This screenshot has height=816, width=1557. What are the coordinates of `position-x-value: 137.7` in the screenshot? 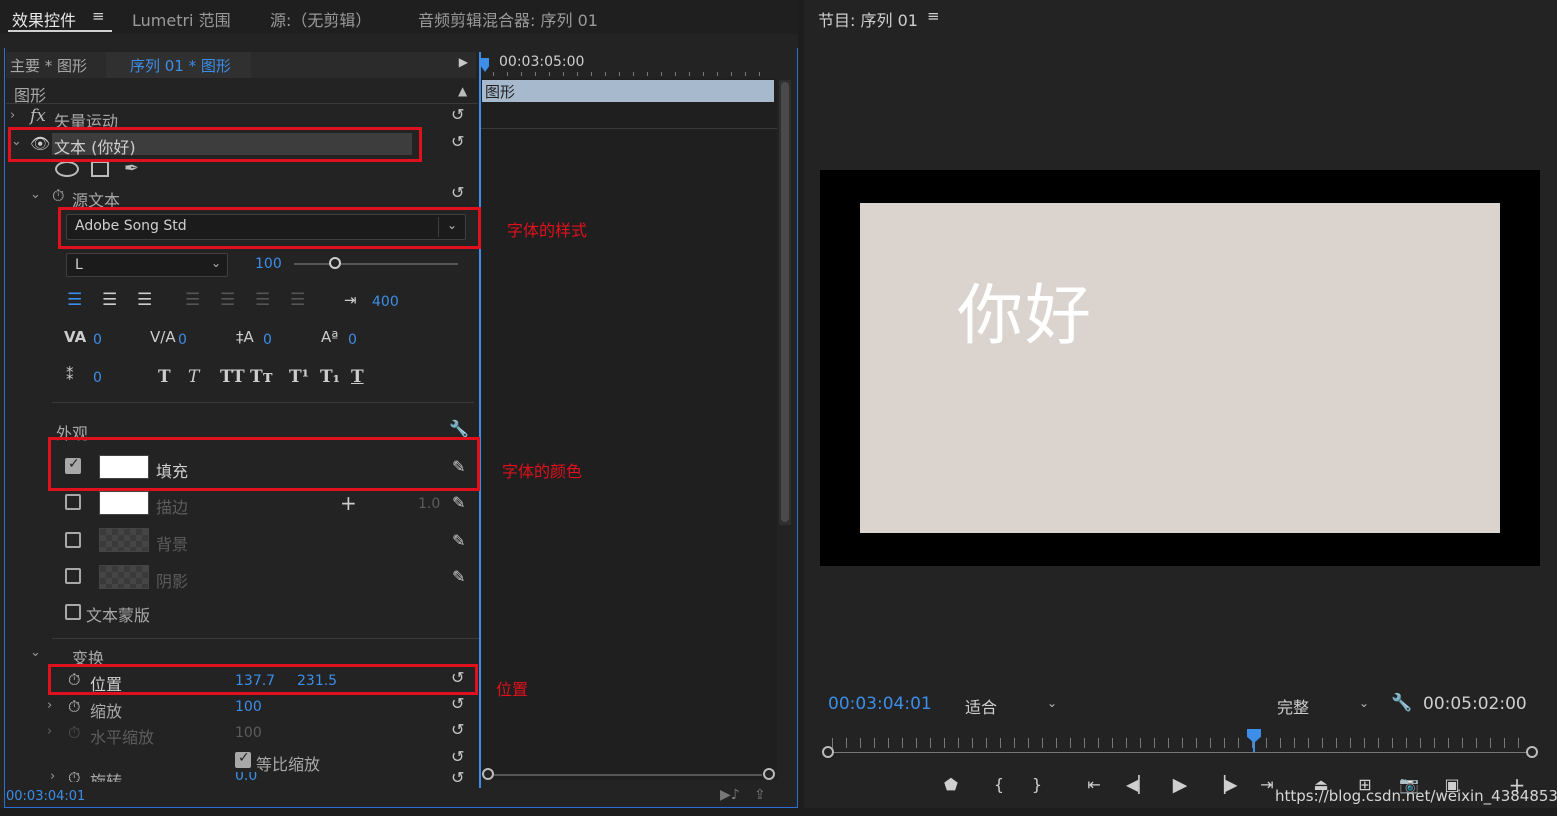 It's located at (255, 681).